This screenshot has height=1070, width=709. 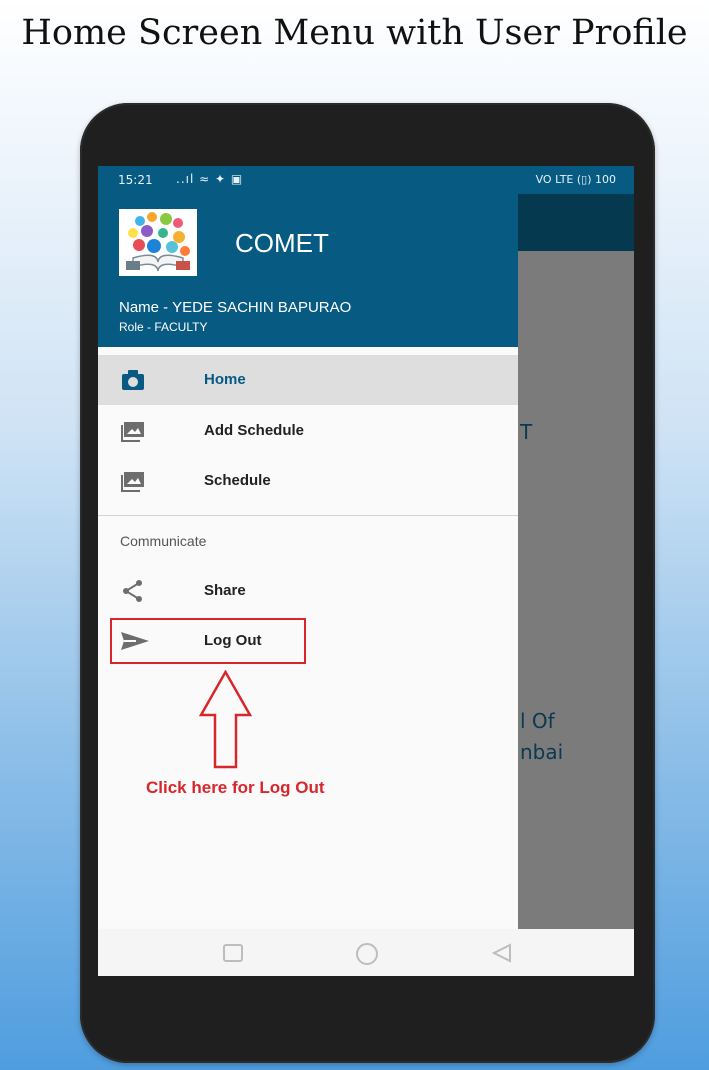 What do you see at coordinates (537, 721) in the screenshot?
I see `background-text-2: l Of` at bounding box center [537, 721].